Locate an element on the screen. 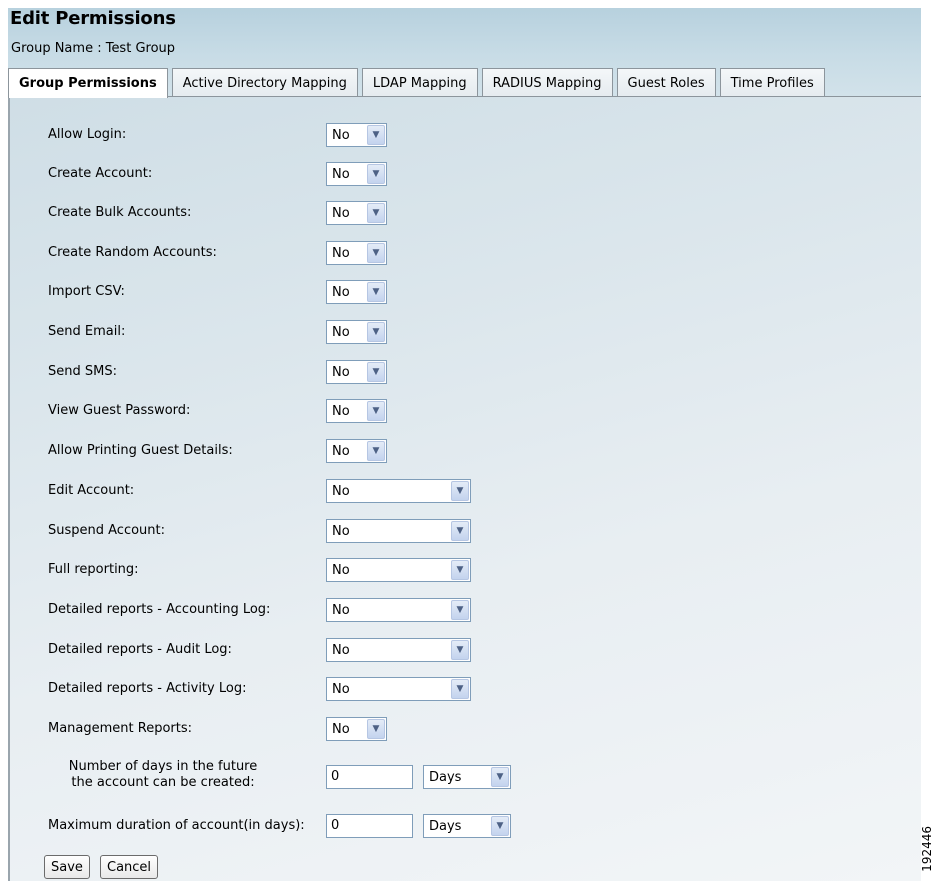  accounting-log-select: No ▼ is located at coordinates (398, 610).